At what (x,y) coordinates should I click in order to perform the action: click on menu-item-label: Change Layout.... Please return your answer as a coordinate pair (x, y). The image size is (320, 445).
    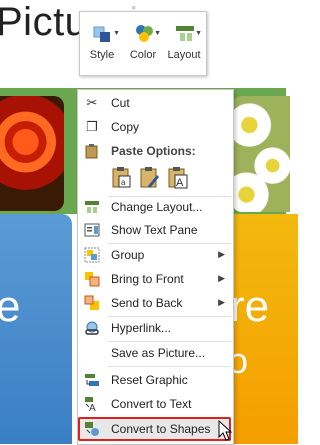
    Looking at the image, I should click on (157, 207).